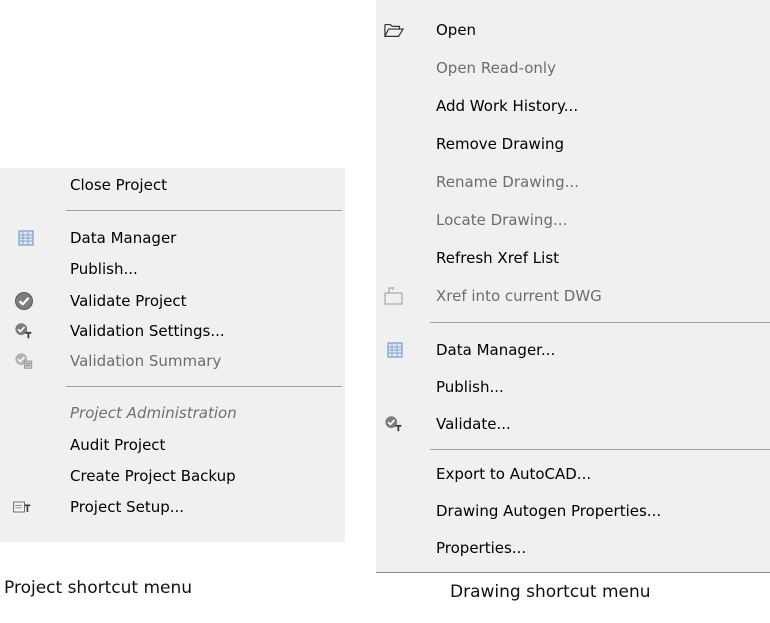 The image size is (770, 623). I want to click on menu-item-label: Audit Project, so click(118, 445).